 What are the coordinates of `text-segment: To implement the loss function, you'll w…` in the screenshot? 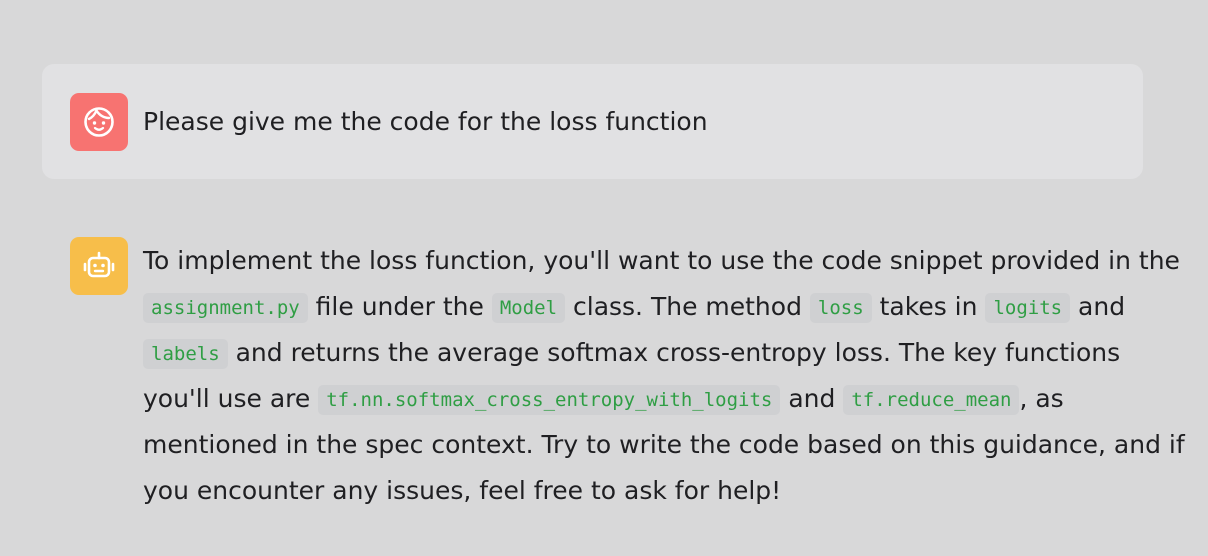 It's located at (661, 260).